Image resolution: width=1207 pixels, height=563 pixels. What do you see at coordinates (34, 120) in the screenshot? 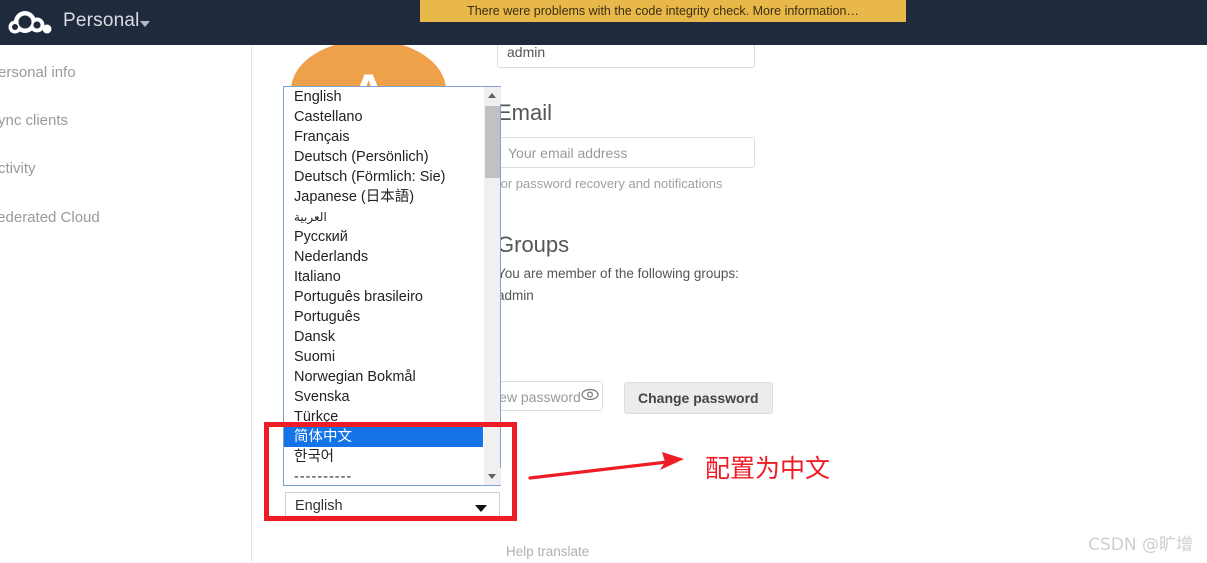
I see `sidebar-item-sync-clients: Sync clients` at bounding box center [34, 120].